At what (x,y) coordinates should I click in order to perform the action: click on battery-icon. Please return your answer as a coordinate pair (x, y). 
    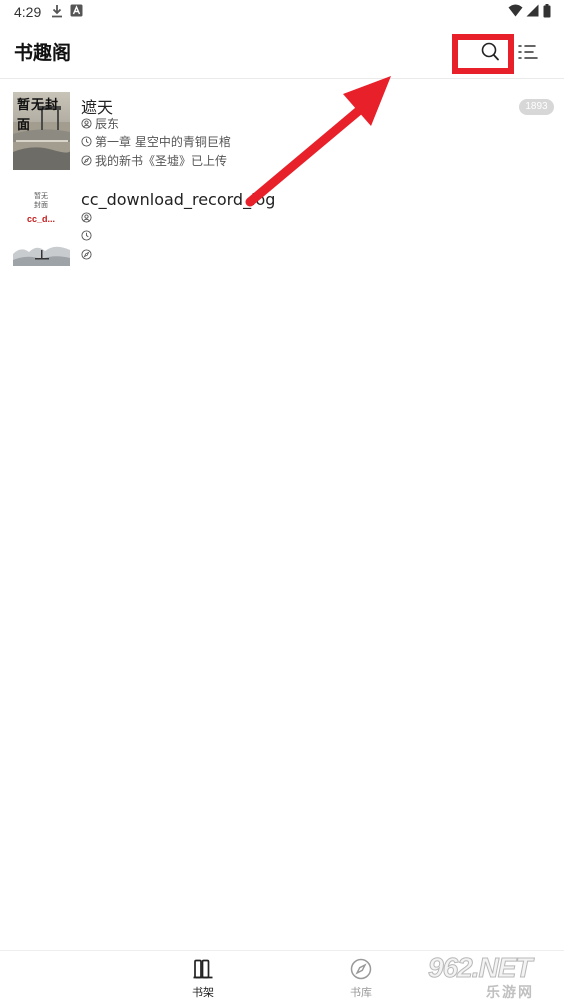
    Looking at the image, I should click on (547, 11).